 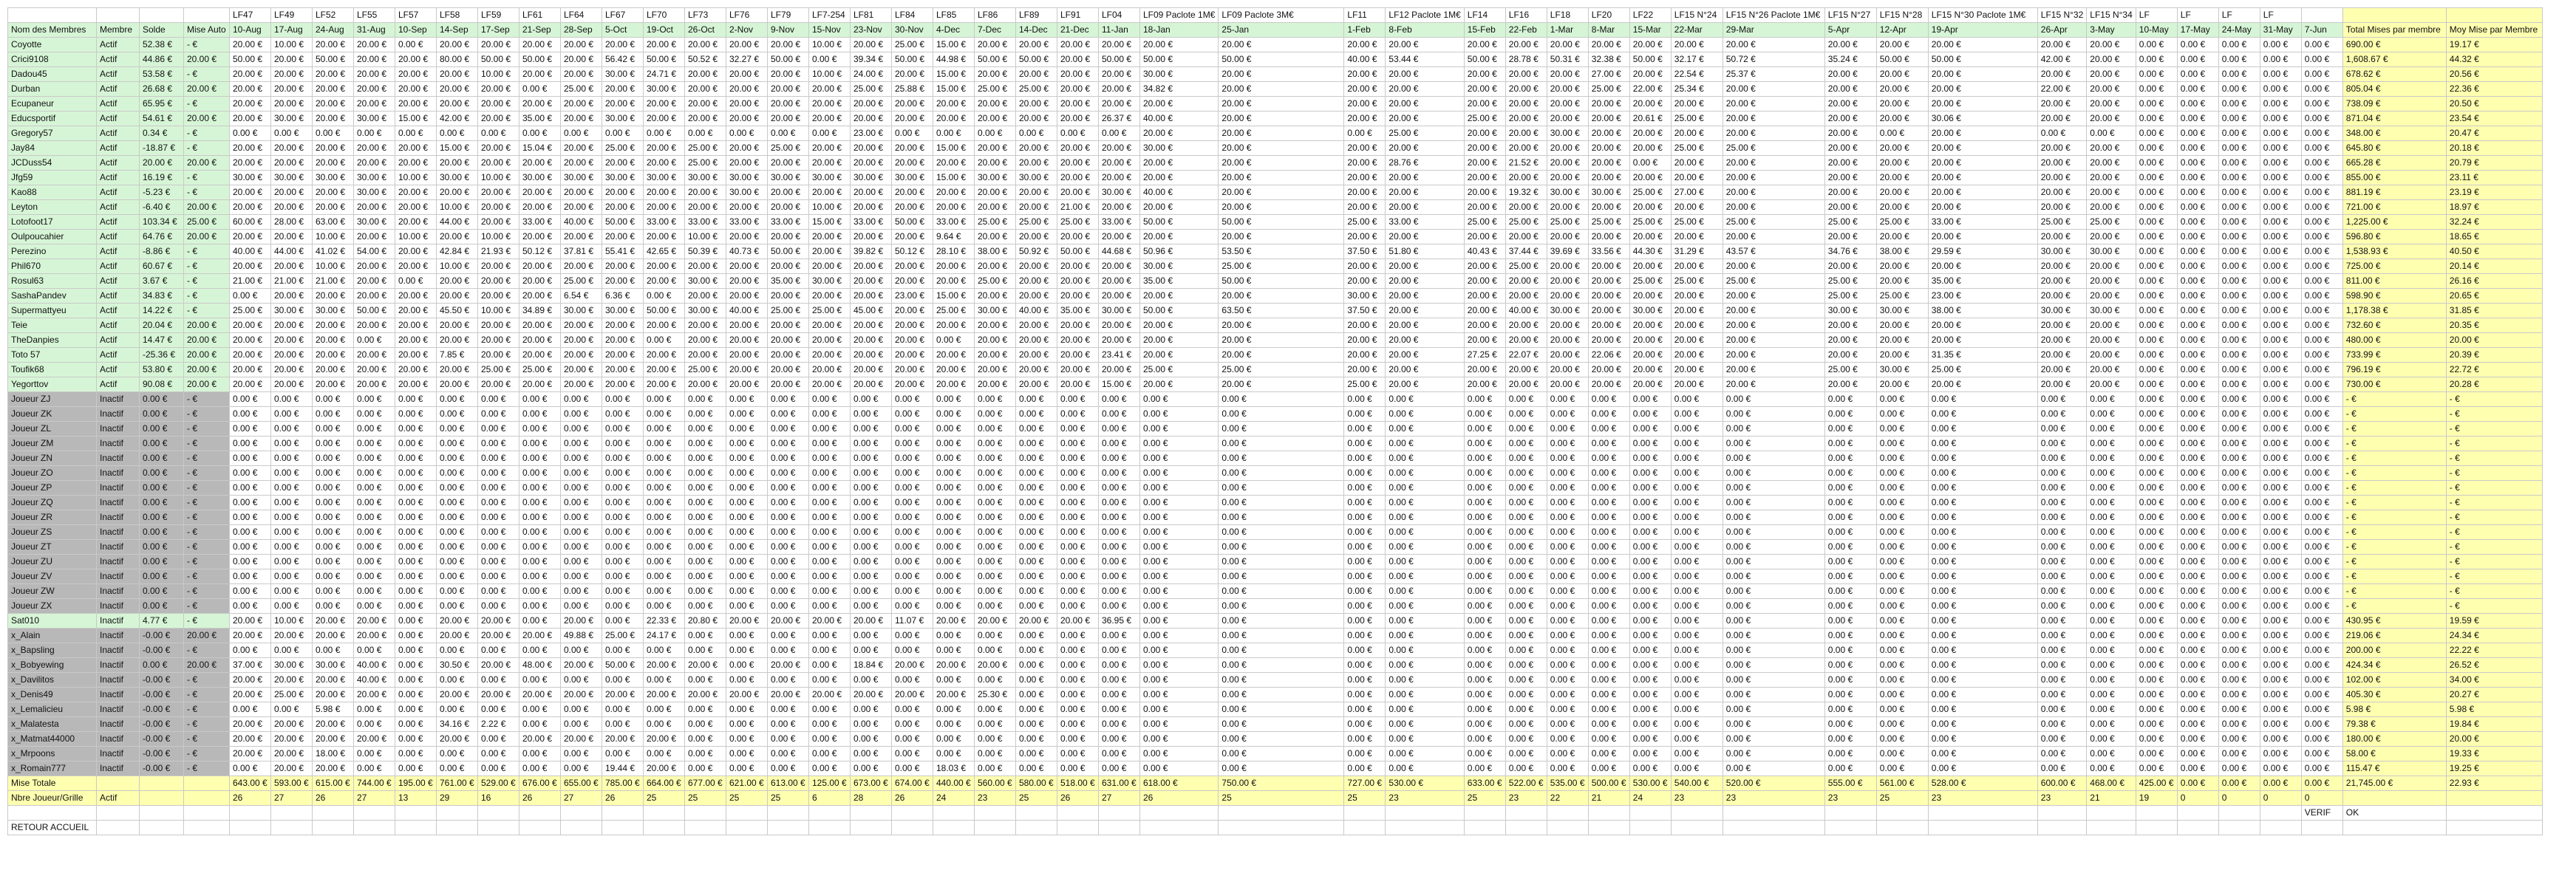 What do you see at coordinates (118, 798) in the screenshot?
I see `player-count-status: Actif` at bounding box center [118, 798].